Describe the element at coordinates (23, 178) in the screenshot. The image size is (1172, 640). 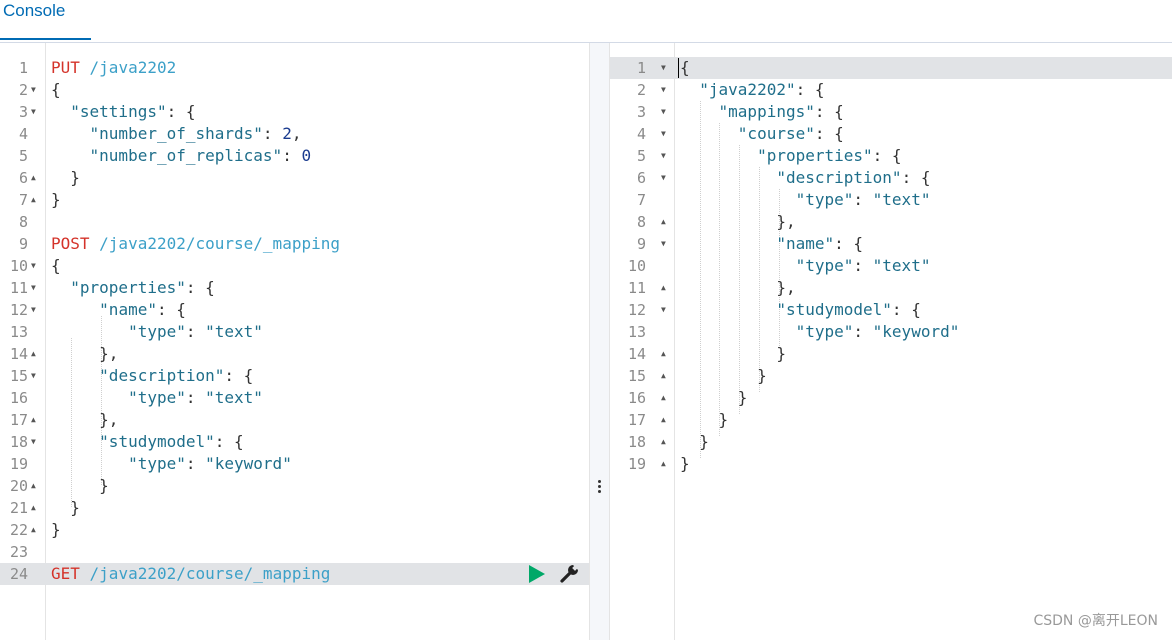
I see `line-number: 6` at that location.